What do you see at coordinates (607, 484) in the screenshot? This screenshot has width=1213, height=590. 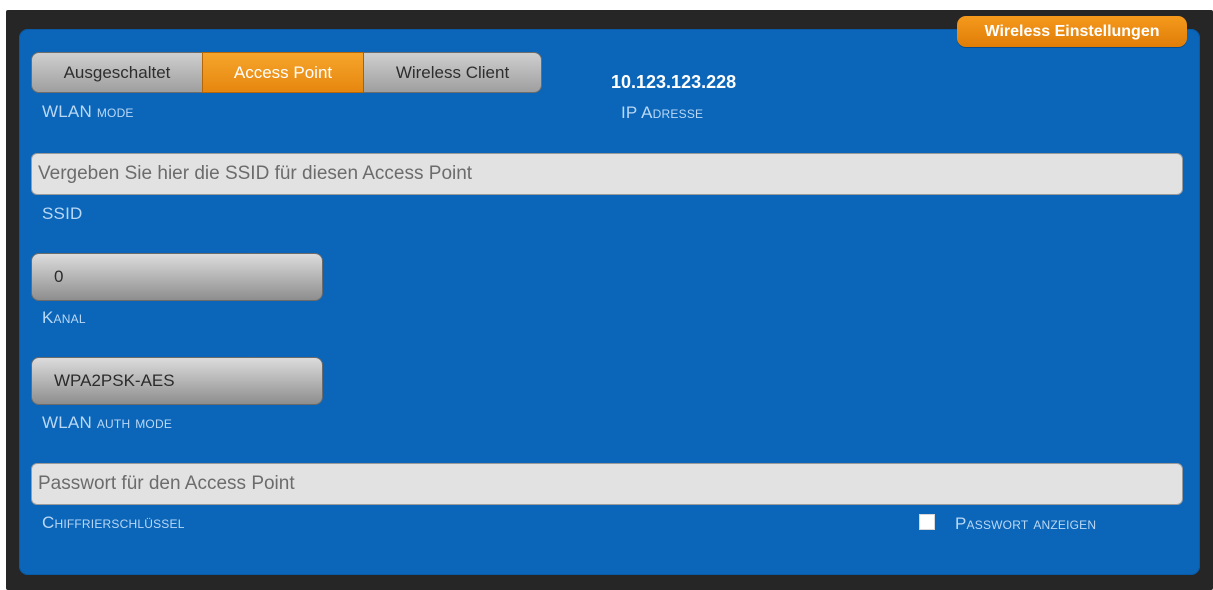 I see `password-input` at bounding box center [607, 484].